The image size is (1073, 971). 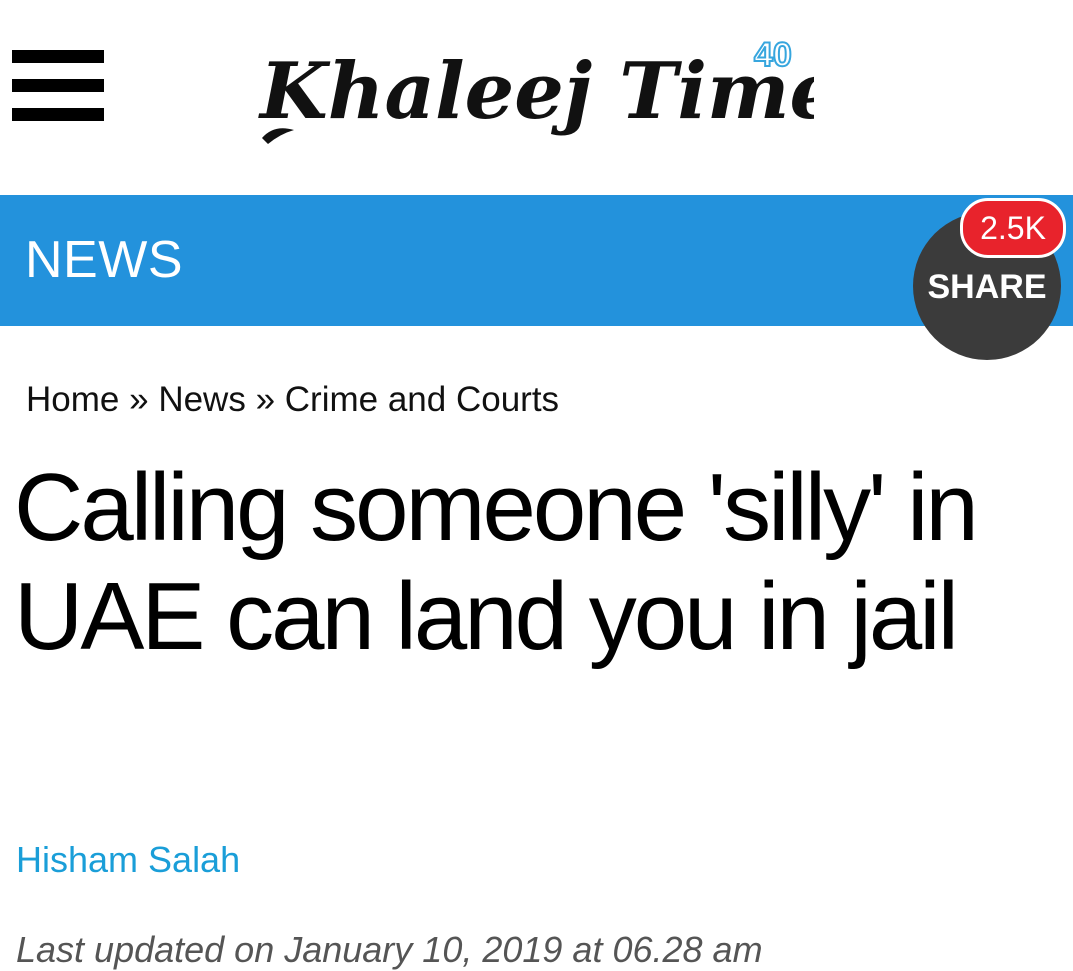 I want to click on logo-wordmark: Khaleej Times, so click(x=536, y=91).